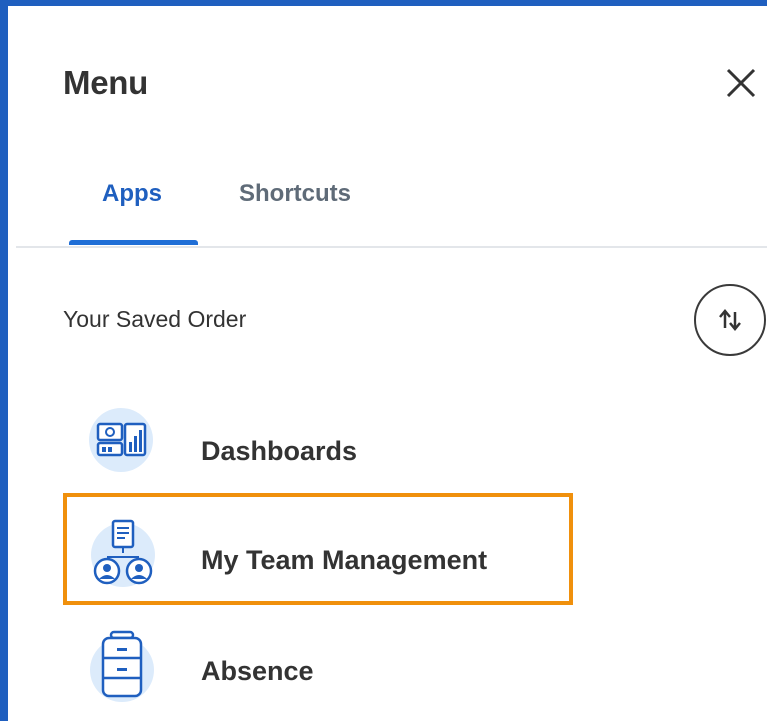 This screenshot has height=721, width=767. I want to click on app-label-absence: Absence, so click(257, 671).